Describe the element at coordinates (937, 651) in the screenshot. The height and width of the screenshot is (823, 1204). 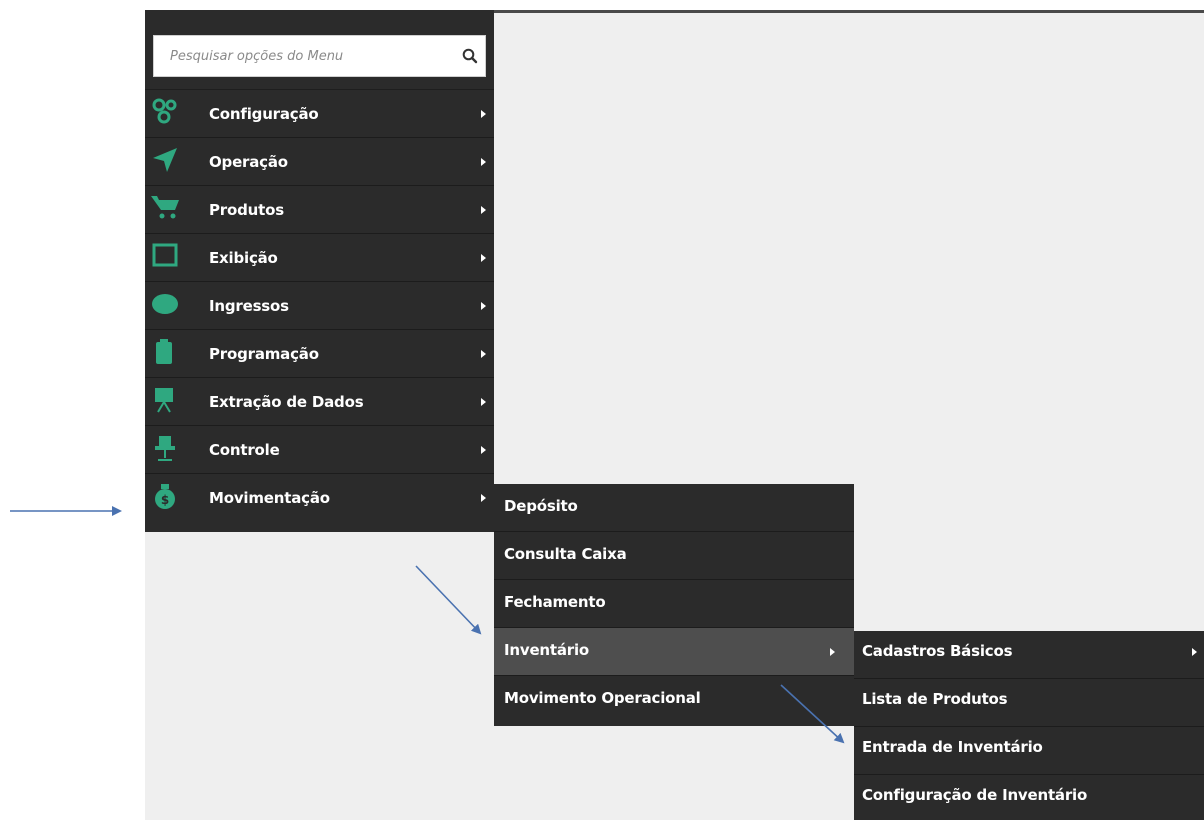
I see `submenu-item-label: Cadastros Básicos` at that location.